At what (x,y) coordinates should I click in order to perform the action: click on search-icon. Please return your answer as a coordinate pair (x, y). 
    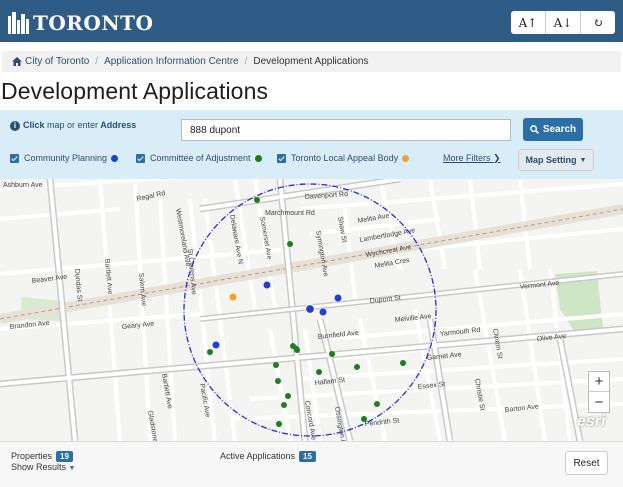
    Looking at the image, I should click on (534, 129).